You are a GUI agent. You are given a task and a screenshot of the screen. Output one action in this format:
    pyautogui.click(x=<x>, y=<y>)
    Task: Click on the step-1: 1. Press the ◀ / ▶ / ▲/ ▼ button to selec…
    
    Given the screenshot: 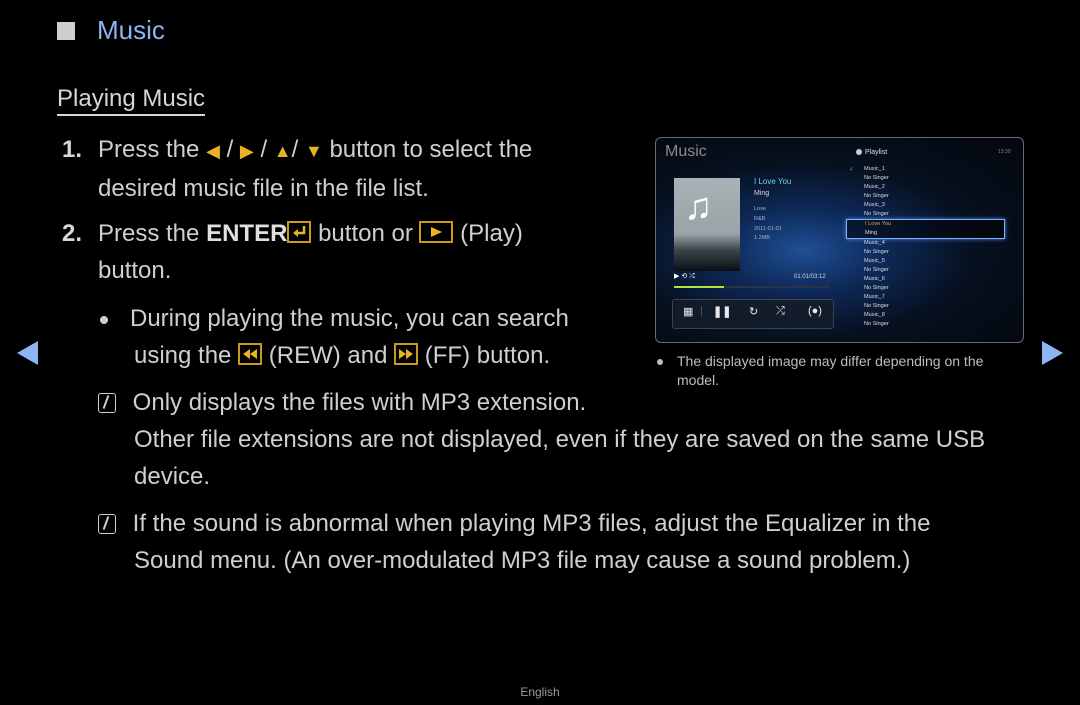 What is the action you would take?
    pyautogui.click(x=297, y=169)
    